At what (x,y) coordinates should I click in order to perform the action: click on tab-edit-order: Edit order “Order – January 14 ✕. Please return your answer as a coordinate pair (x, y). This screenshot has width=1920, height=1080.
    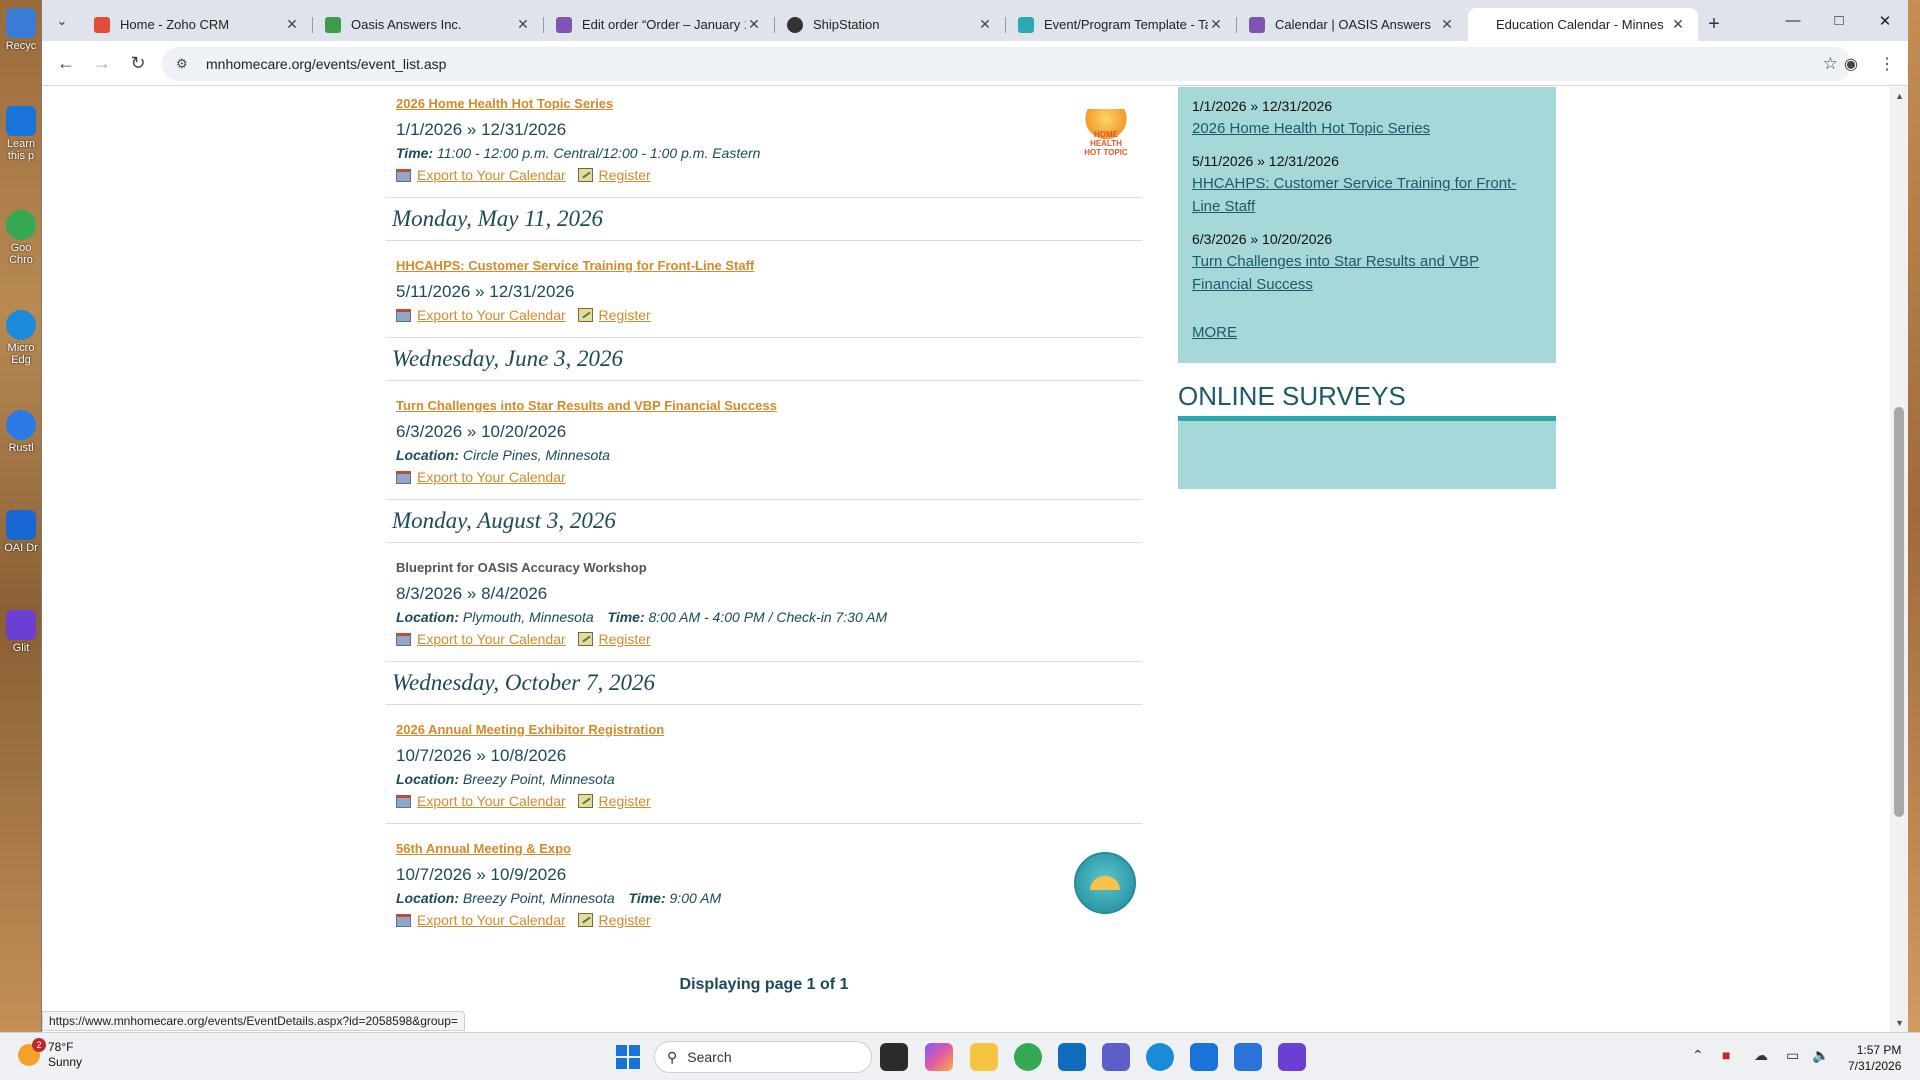
    Looking at the image, I should click on (659, 24).